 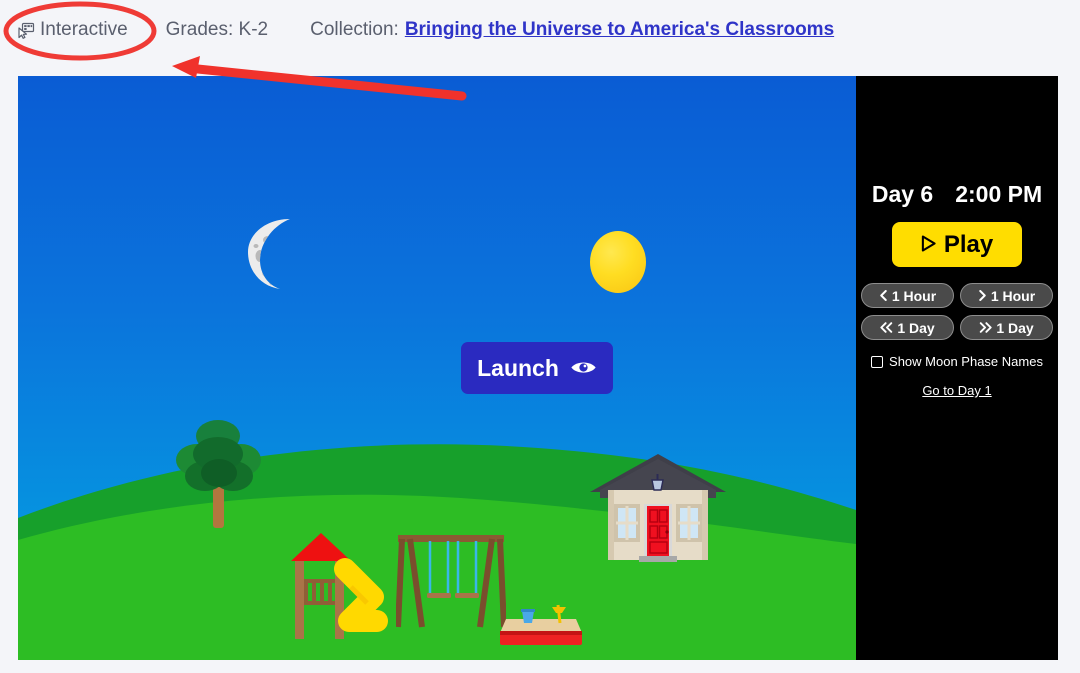 What do you see at coordinates (217, 29) in the screenshot?
I see `grades-label: Grades: K-2` at bounding box center [217, 29].